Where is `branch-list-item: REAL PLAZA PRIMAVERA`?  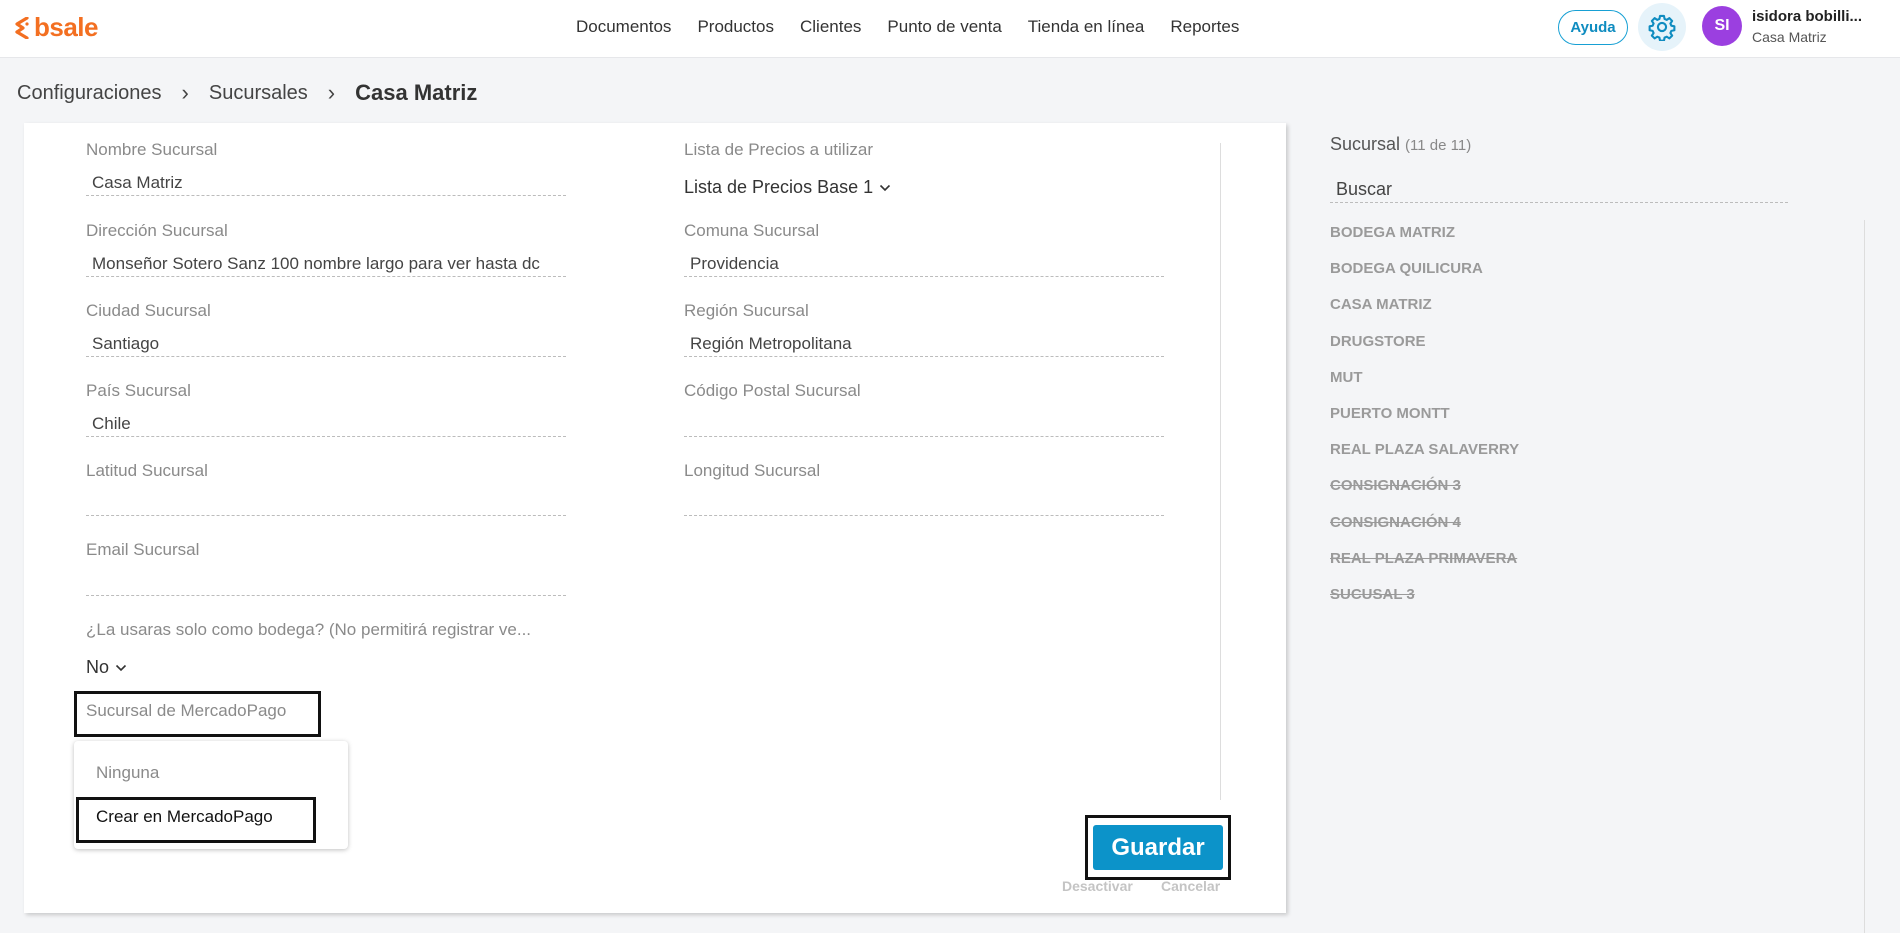 branch-list-item: REAL PLAZA PRIMAVERA is located at coordinates (1424, 566).